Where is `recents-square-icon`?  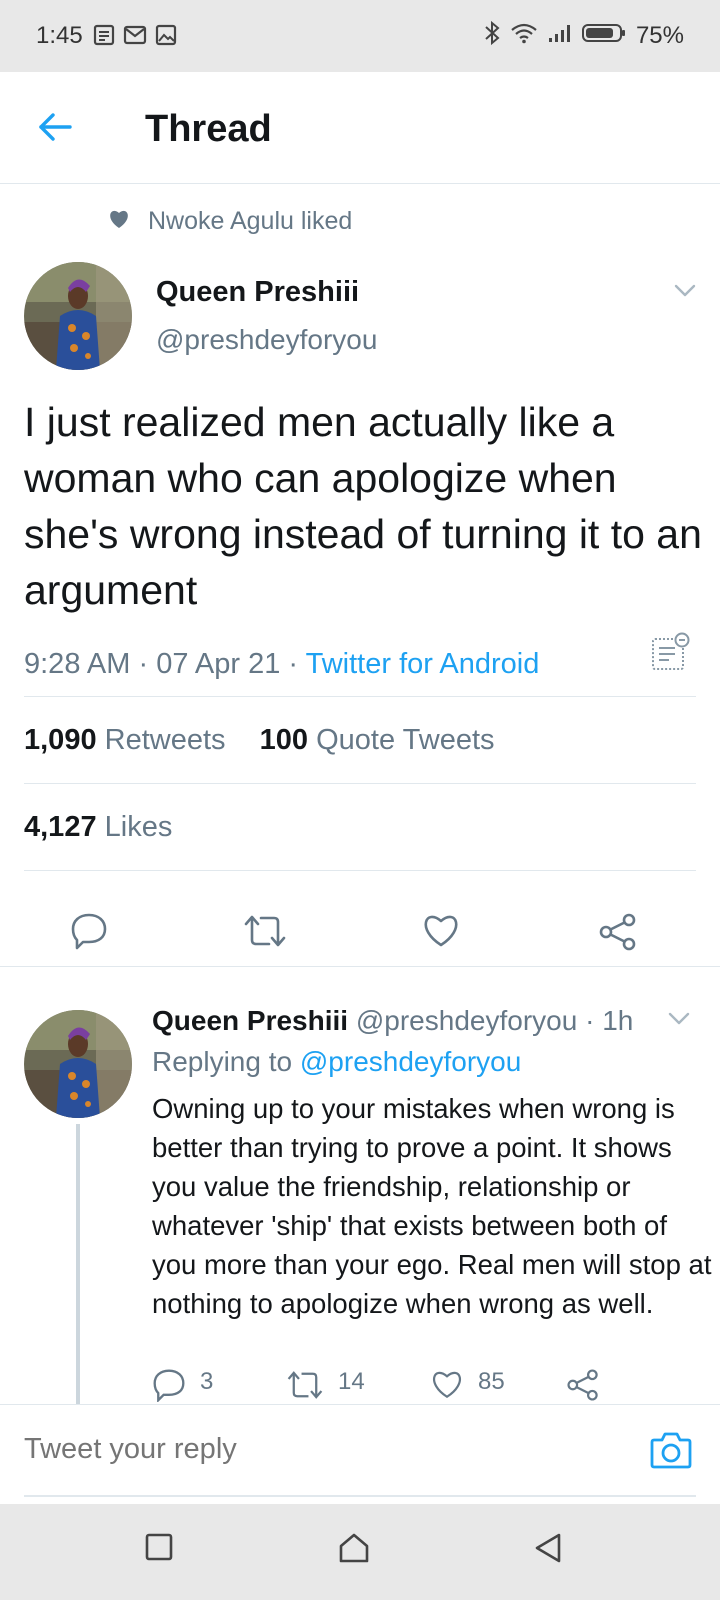 recents-square-icon is located at coordinates (159, 1549).